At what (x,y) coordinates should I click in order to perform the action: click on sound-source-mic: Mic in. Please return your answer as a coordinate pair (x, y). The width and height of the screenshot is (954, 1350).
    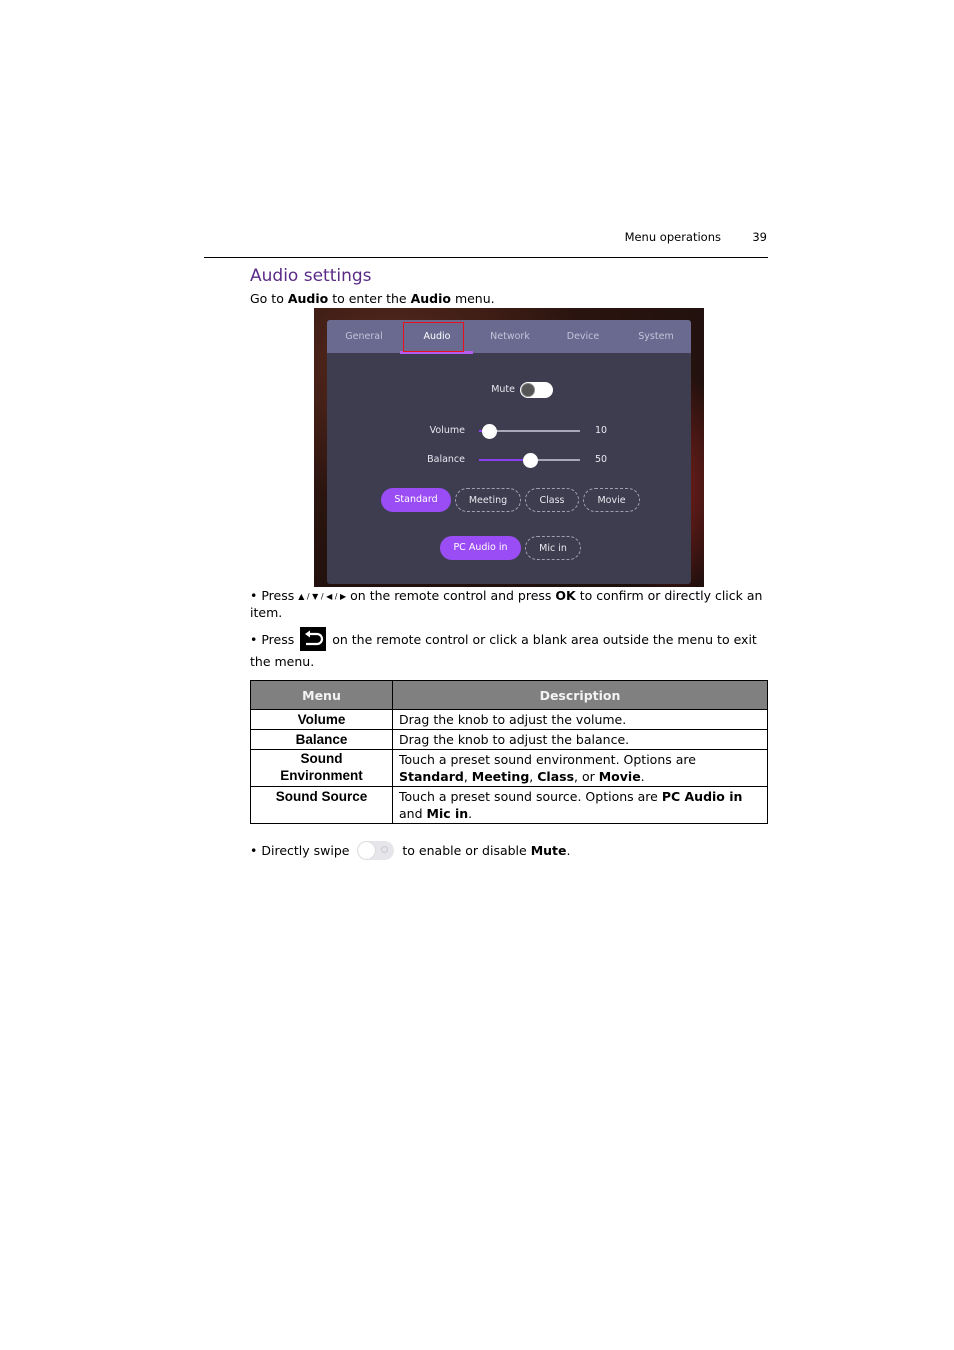
    Looking at the image, I should click on (553, 548).